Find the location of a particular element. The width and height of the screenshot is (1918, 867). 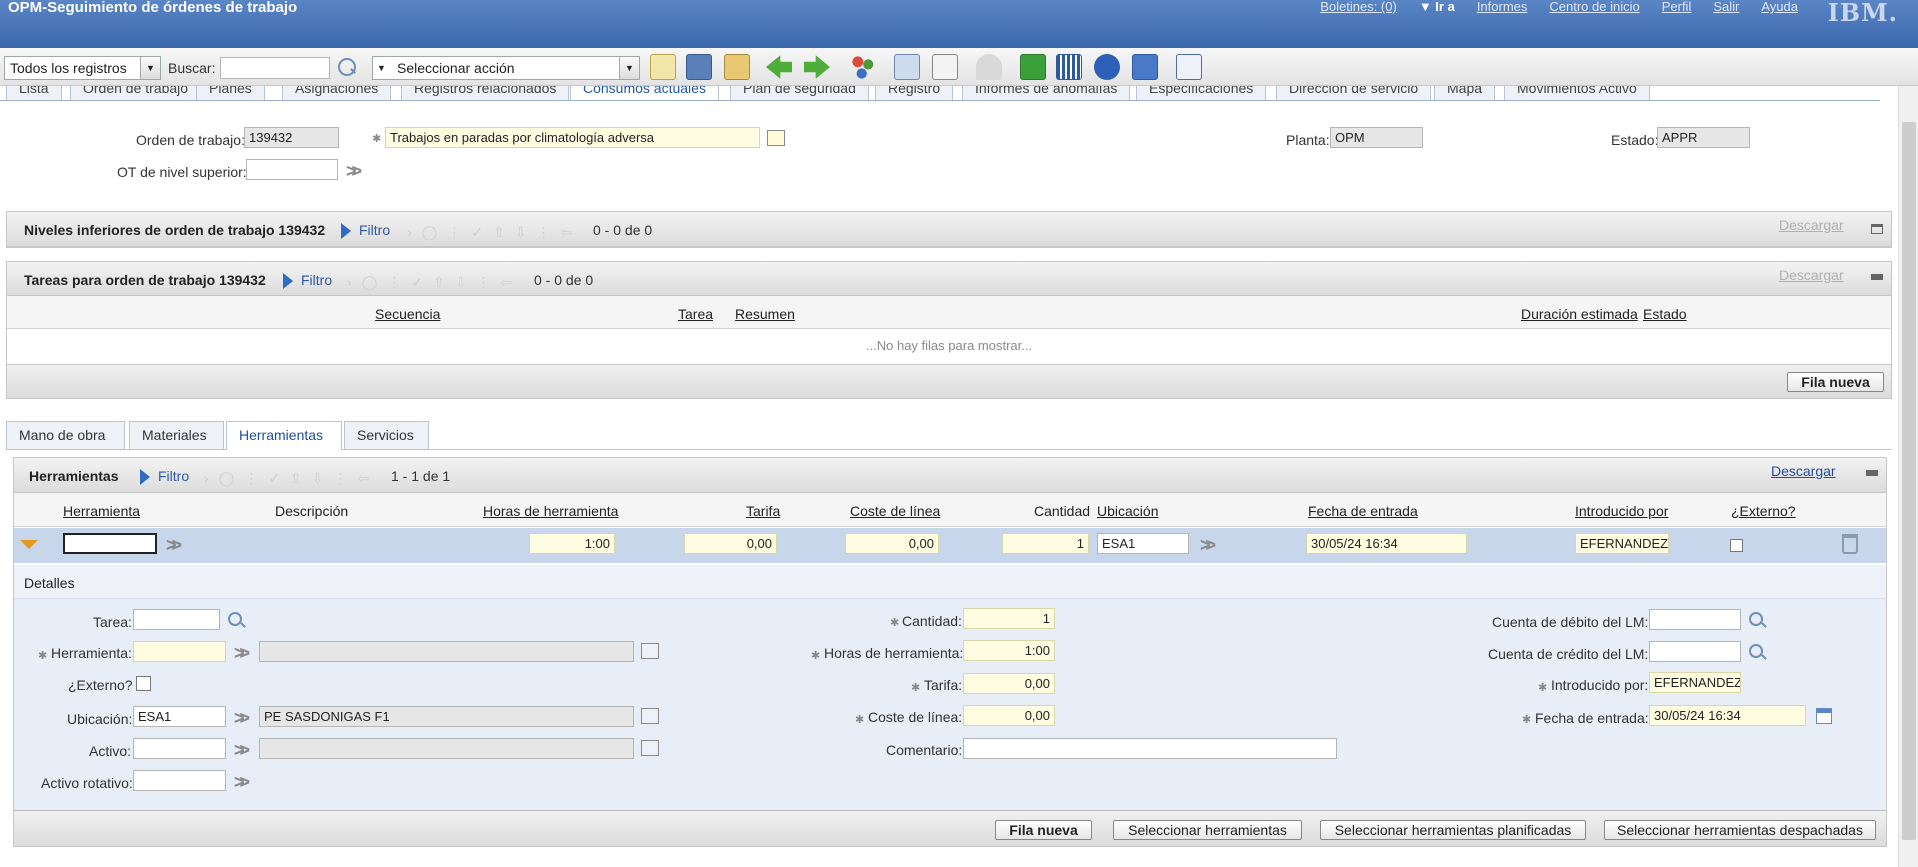

col-secuencia: Secuencia is located at coordinates (407, 314).